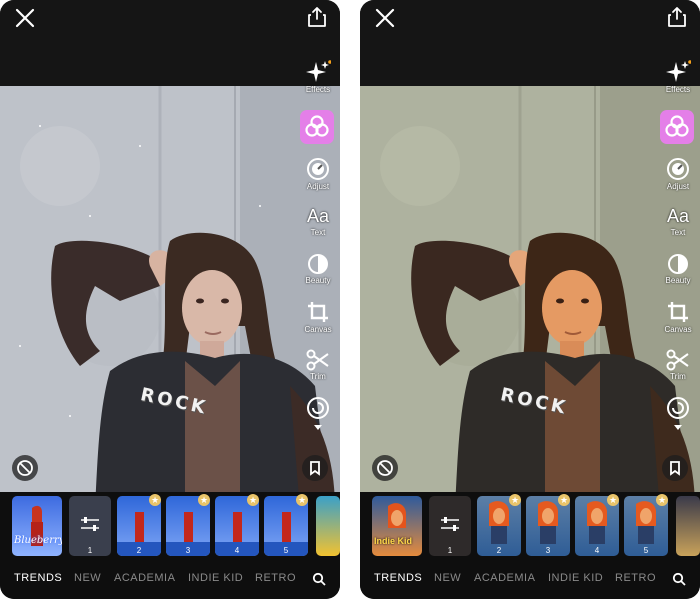  I want to click on filter-thumb-label: Indie Kid, so click(393, 541).